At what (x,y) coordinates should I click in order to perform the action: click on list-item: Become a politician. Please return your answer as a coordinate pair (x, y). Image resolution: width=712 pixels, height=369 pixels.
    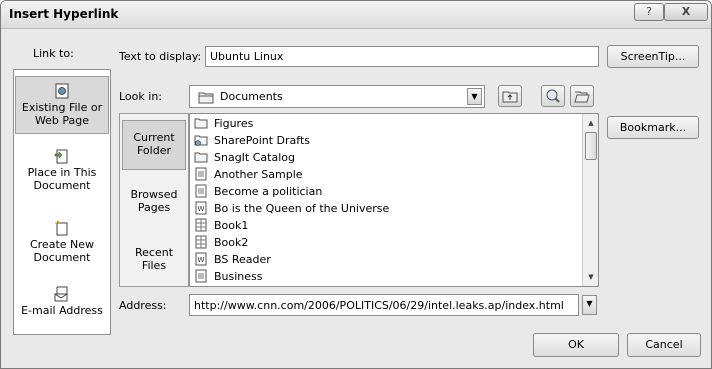
    Looking at the image, I should click on (258, 191).